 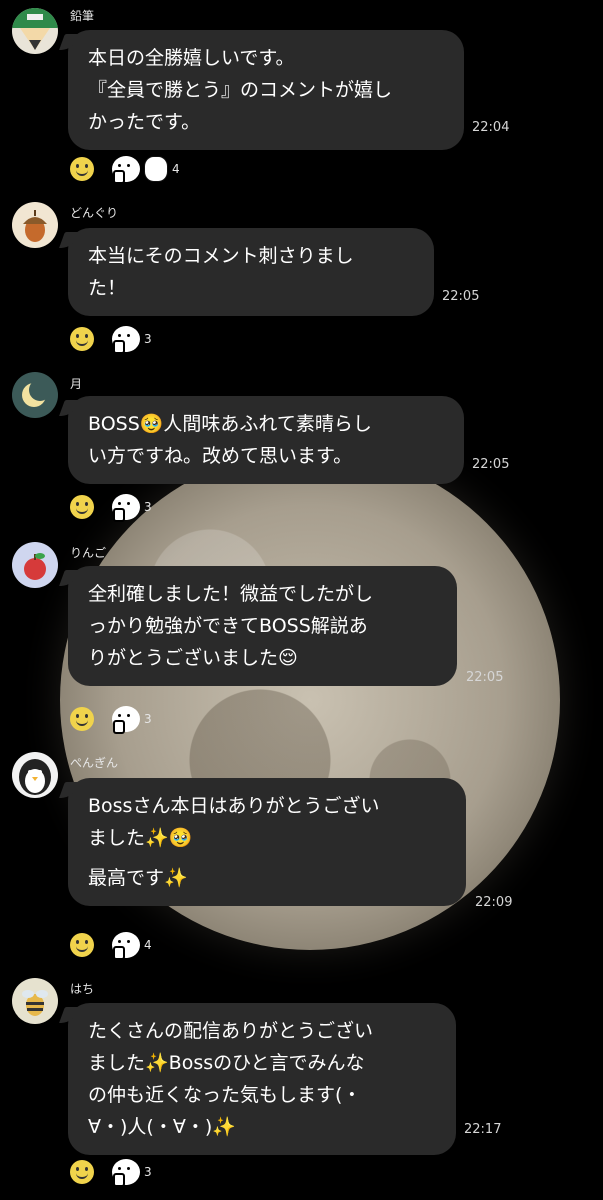 What do you see at coordinates (221, 256) in the screenshot?
I see `message-line: 本当にそのコメント刺さりまし` at bounding box center [221, 256].